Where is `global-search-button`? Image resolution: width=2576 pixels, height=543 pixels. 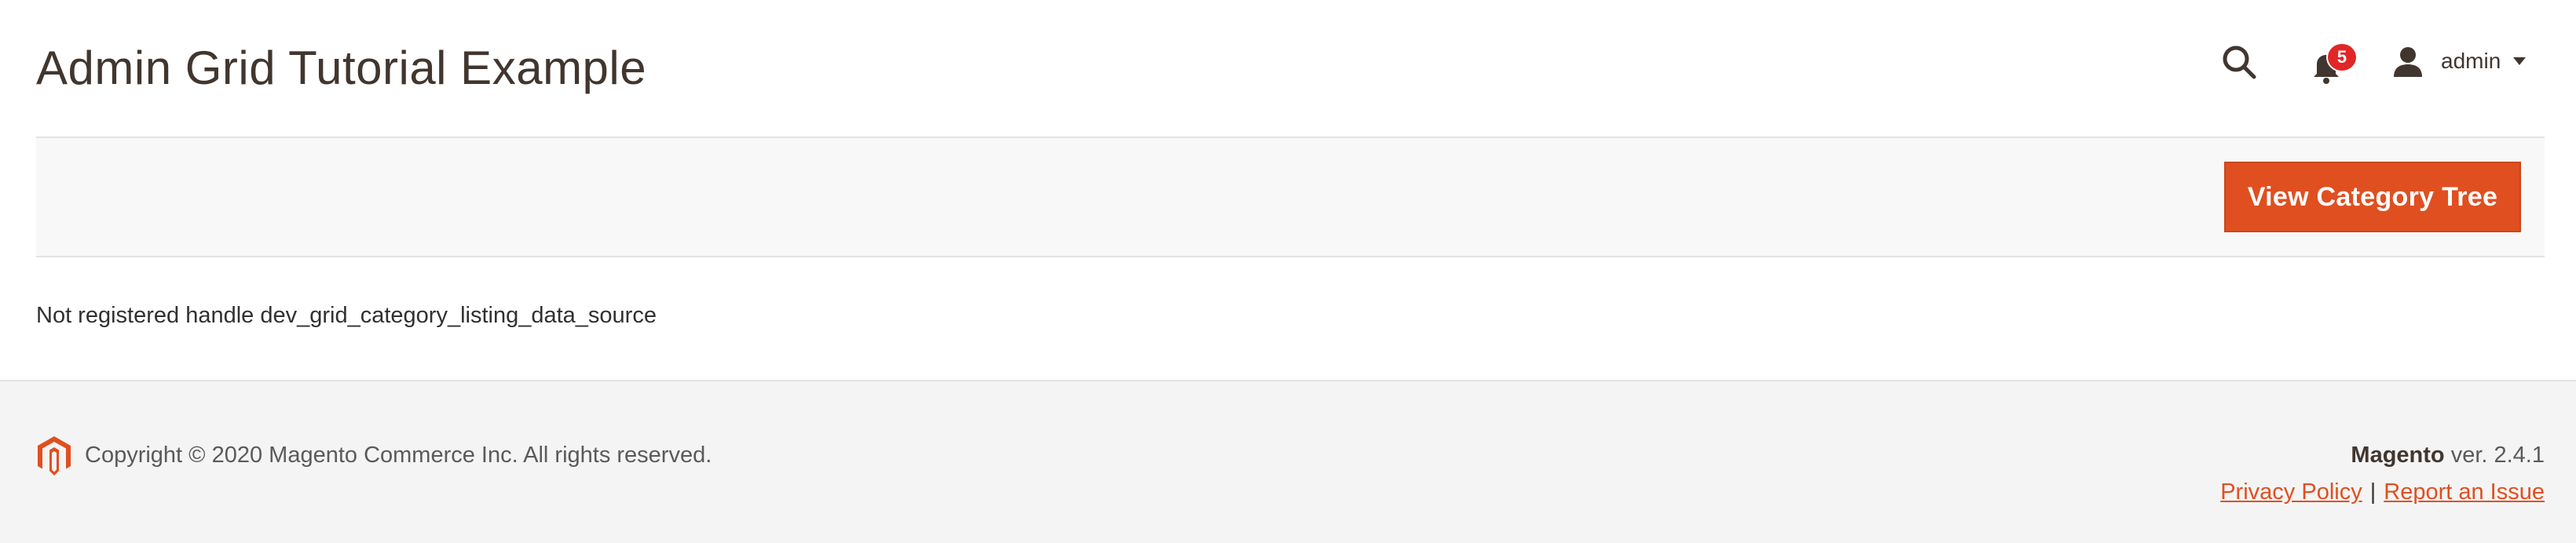
global-search-button is located at coordinates (2240, 63).